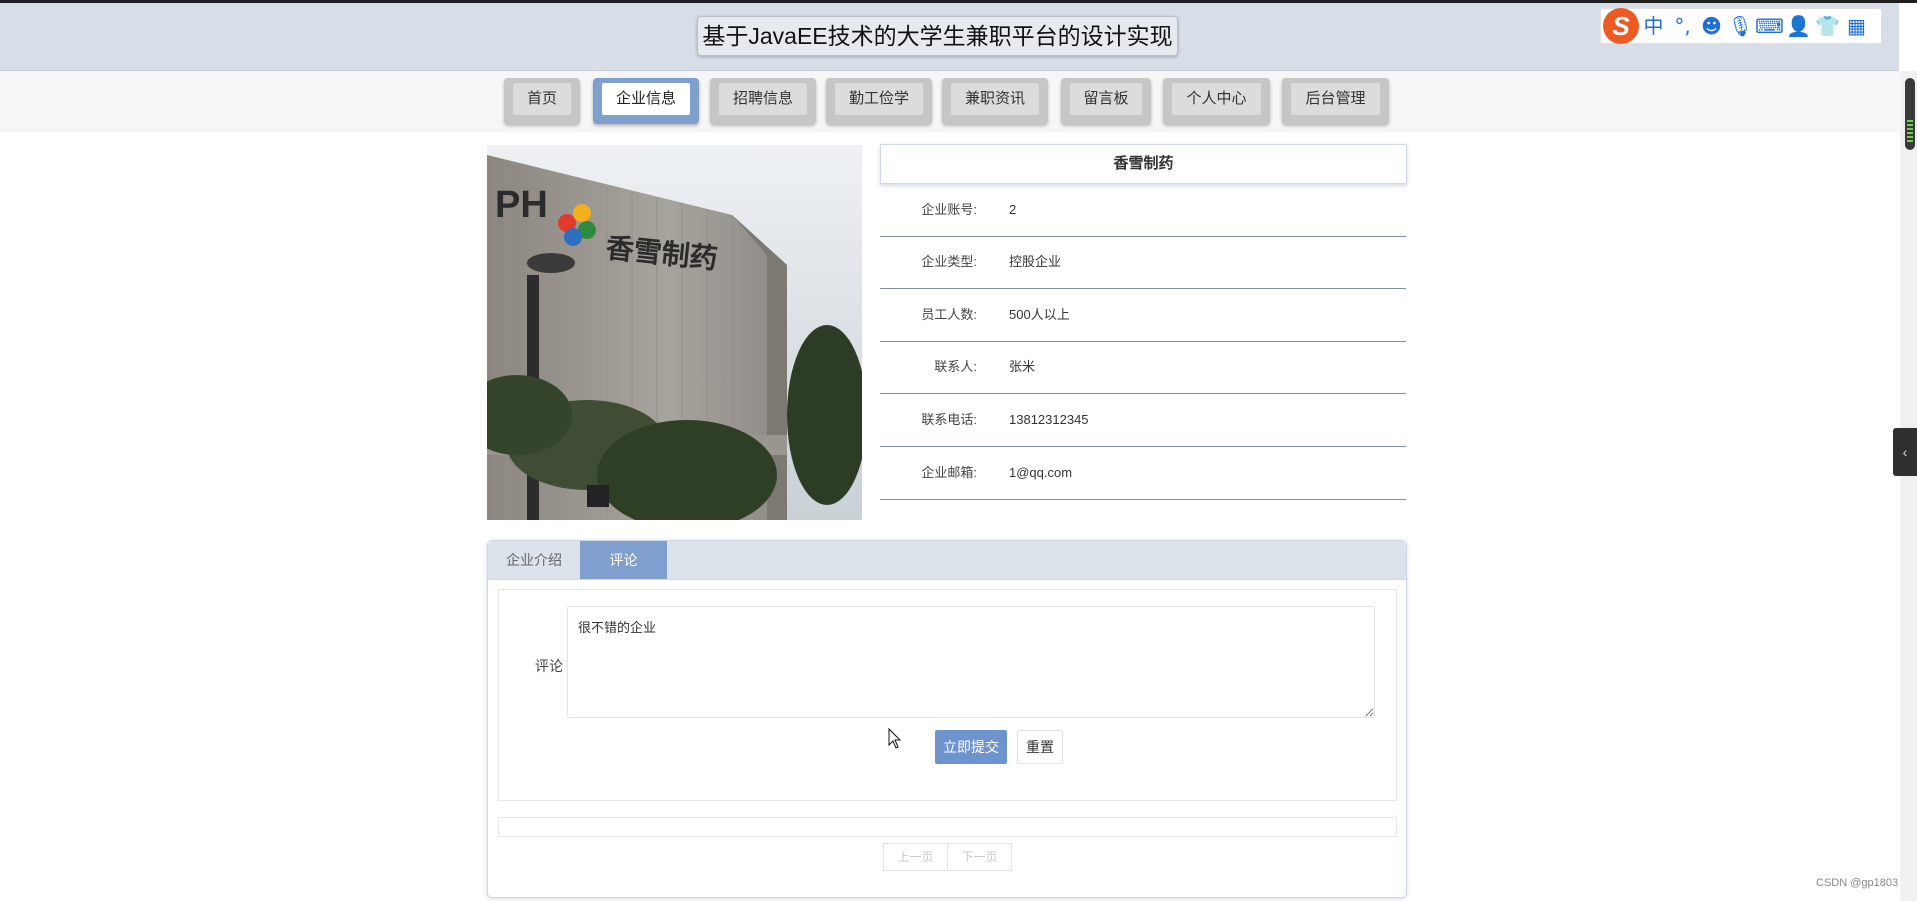 The image size is (1917, 901). What do you see at coordinates (1039, 314) in the screenshot?
I see `info-value: 500人以上` at bounding box center [1039, 314].